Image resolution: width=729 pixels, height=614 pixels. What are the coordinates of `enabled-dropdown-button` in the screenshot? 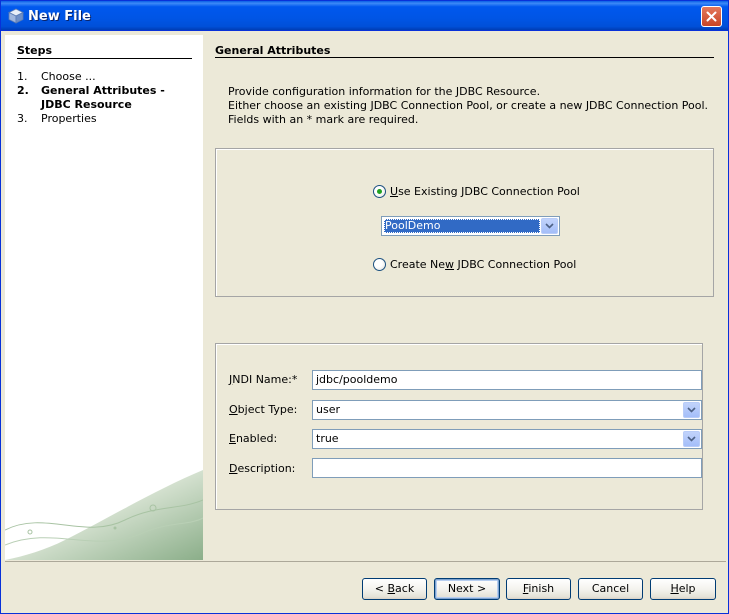 It's located at (691, 439).